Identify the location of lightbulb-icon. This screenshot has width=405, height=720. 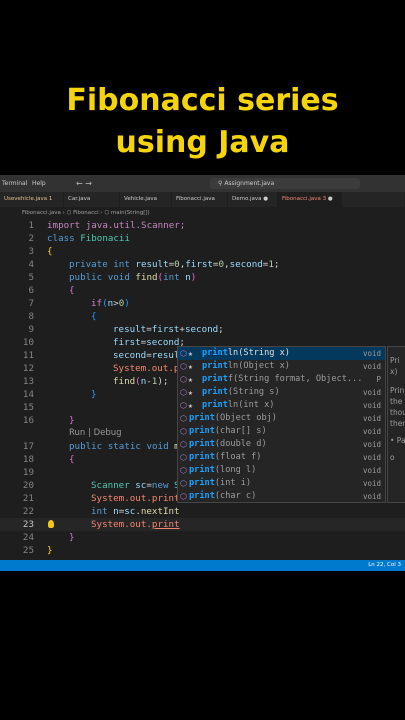
(51, 524).